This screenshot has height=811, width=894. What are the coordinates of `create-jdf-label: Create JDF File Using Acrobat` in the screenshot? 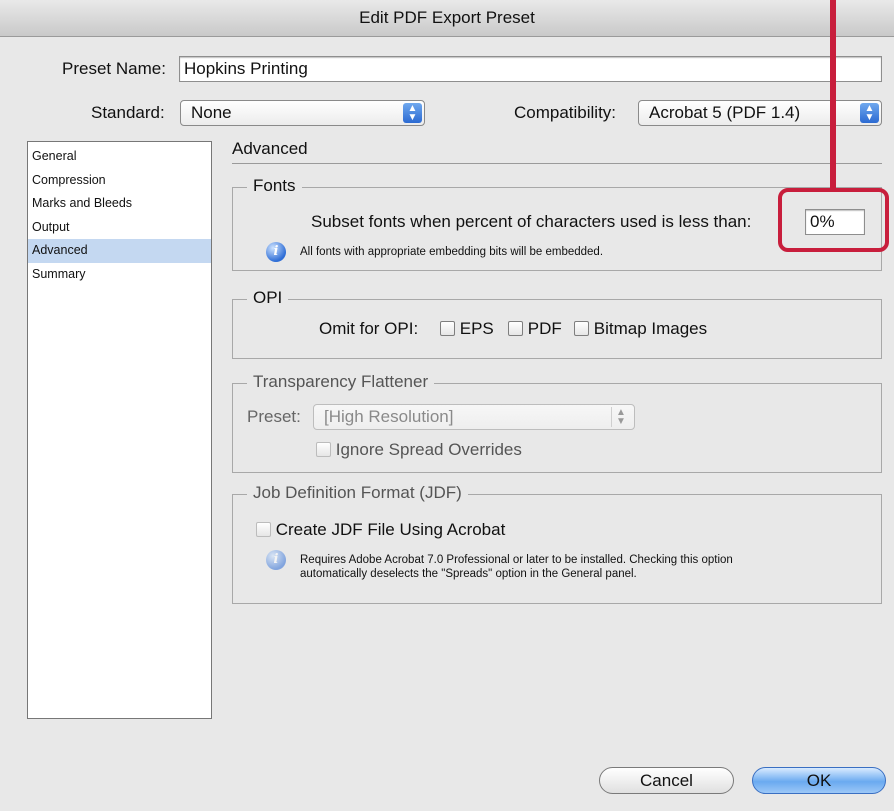 It's located at (390, 529).